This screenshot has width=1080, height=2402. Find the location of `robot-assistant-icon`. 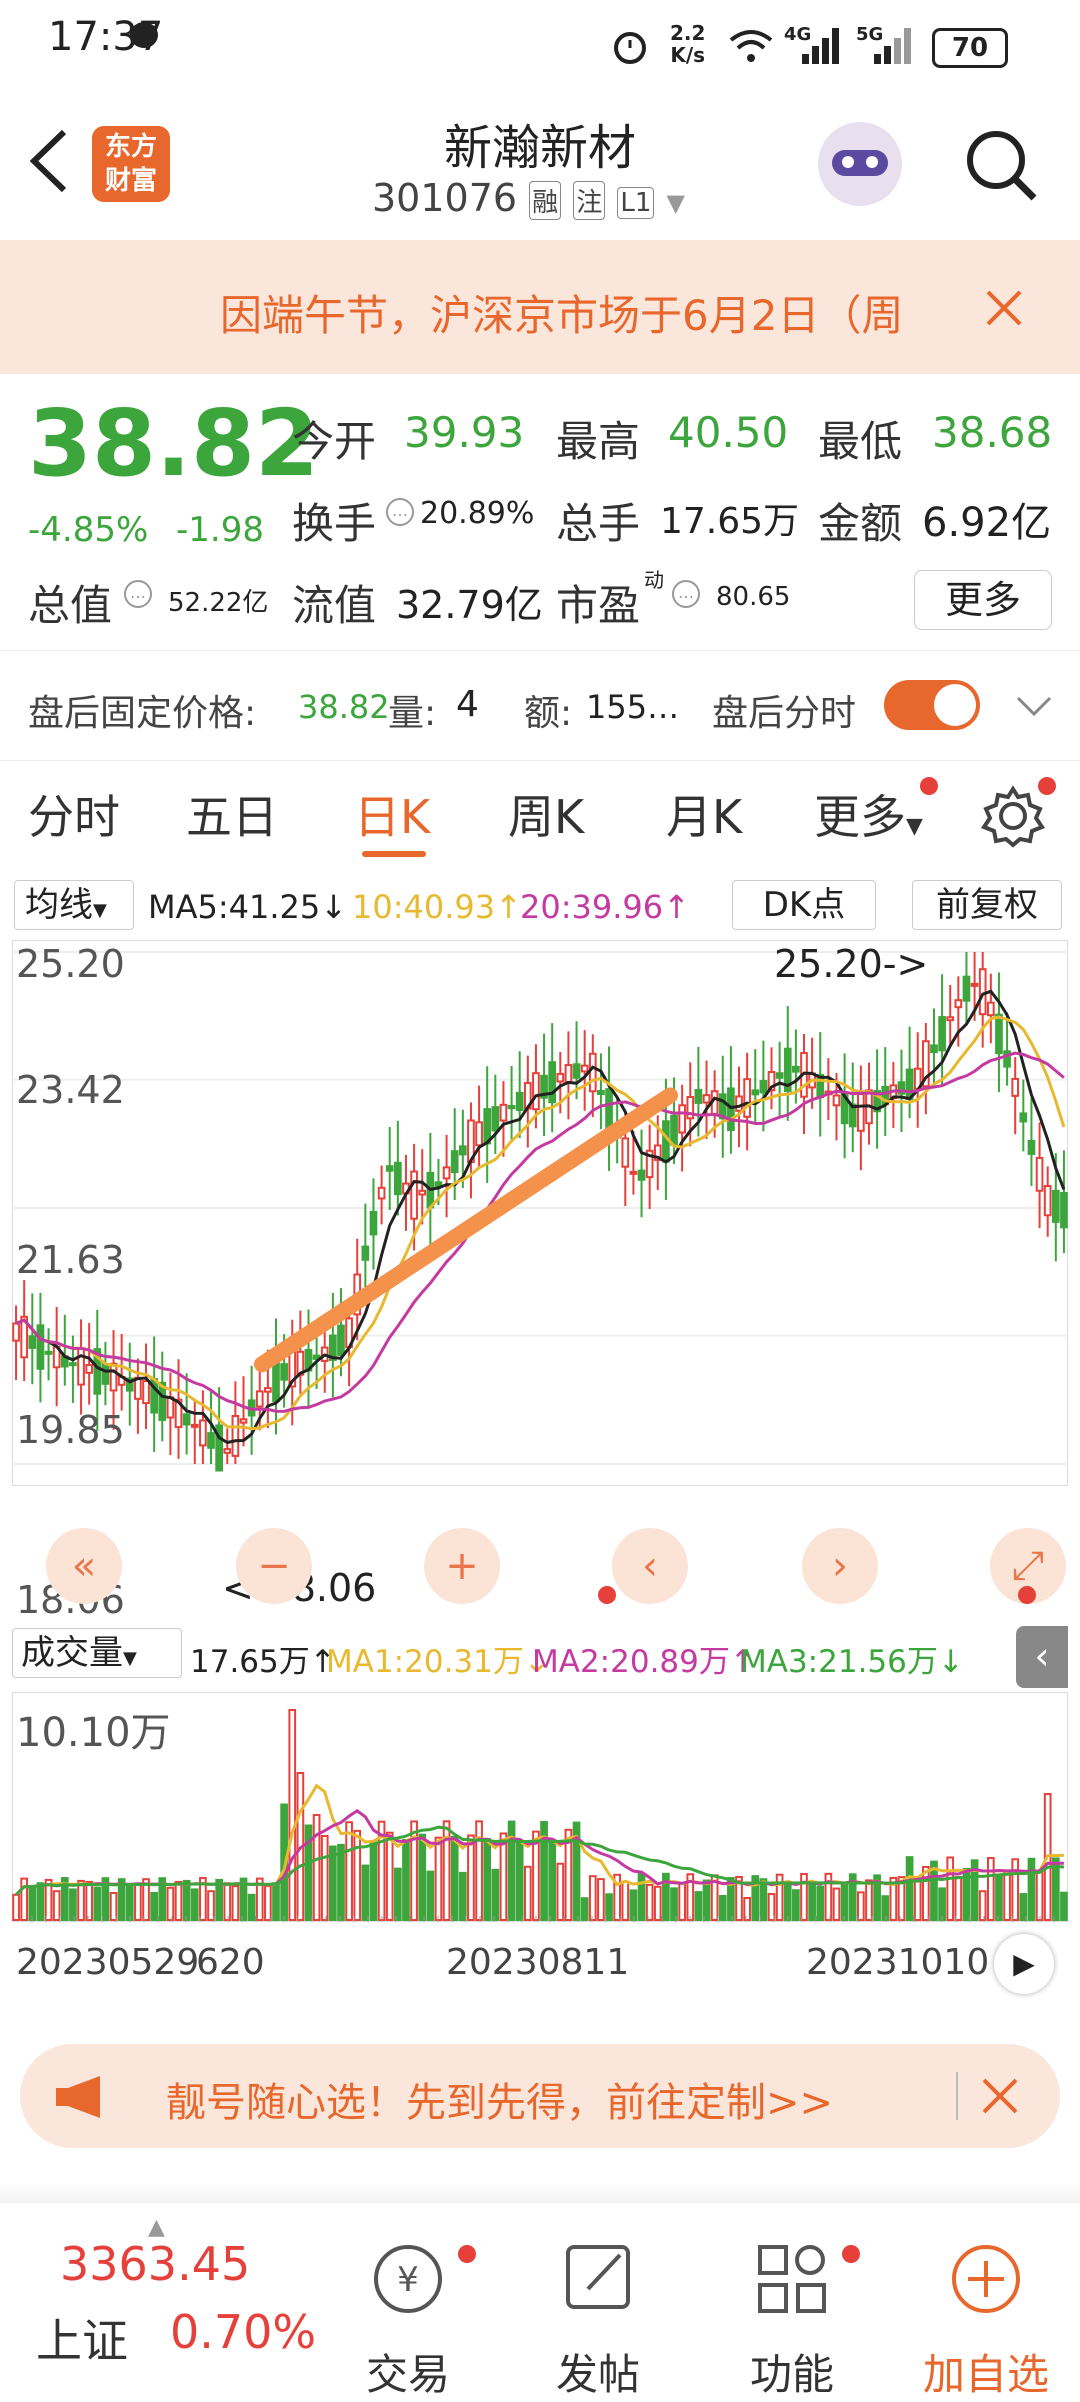

robot-assistant-icon is located at coordinates (860, 164).